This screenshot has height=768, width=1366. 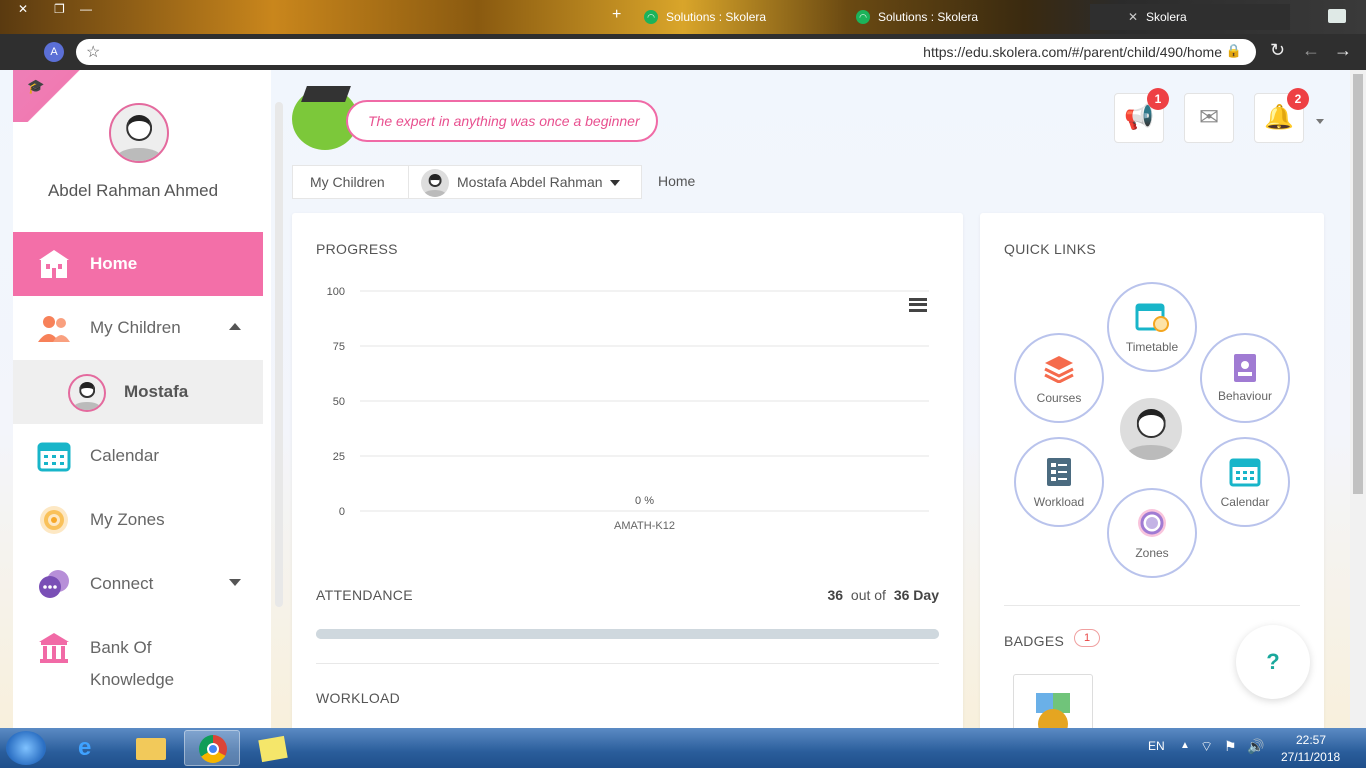 I want to click on tab-close-icon: ✕, so click(x=1133, y=17).